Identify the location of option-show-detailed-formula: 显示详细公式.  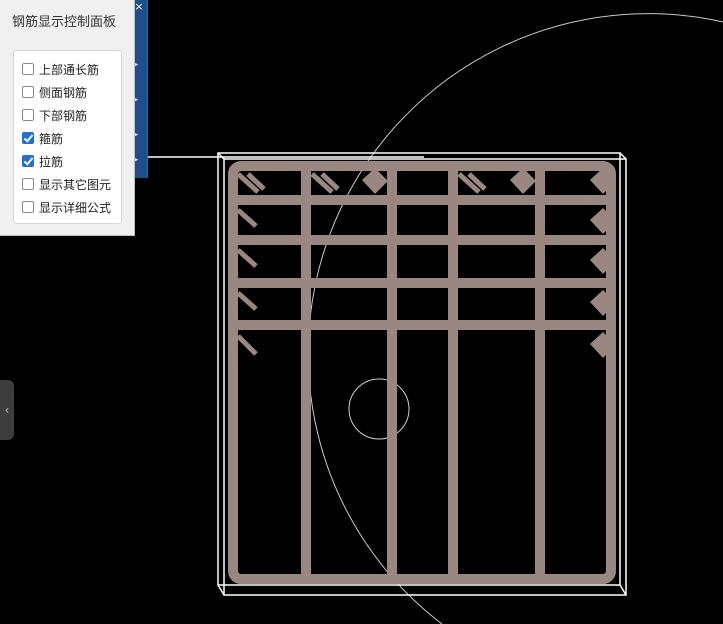
(66, 207).